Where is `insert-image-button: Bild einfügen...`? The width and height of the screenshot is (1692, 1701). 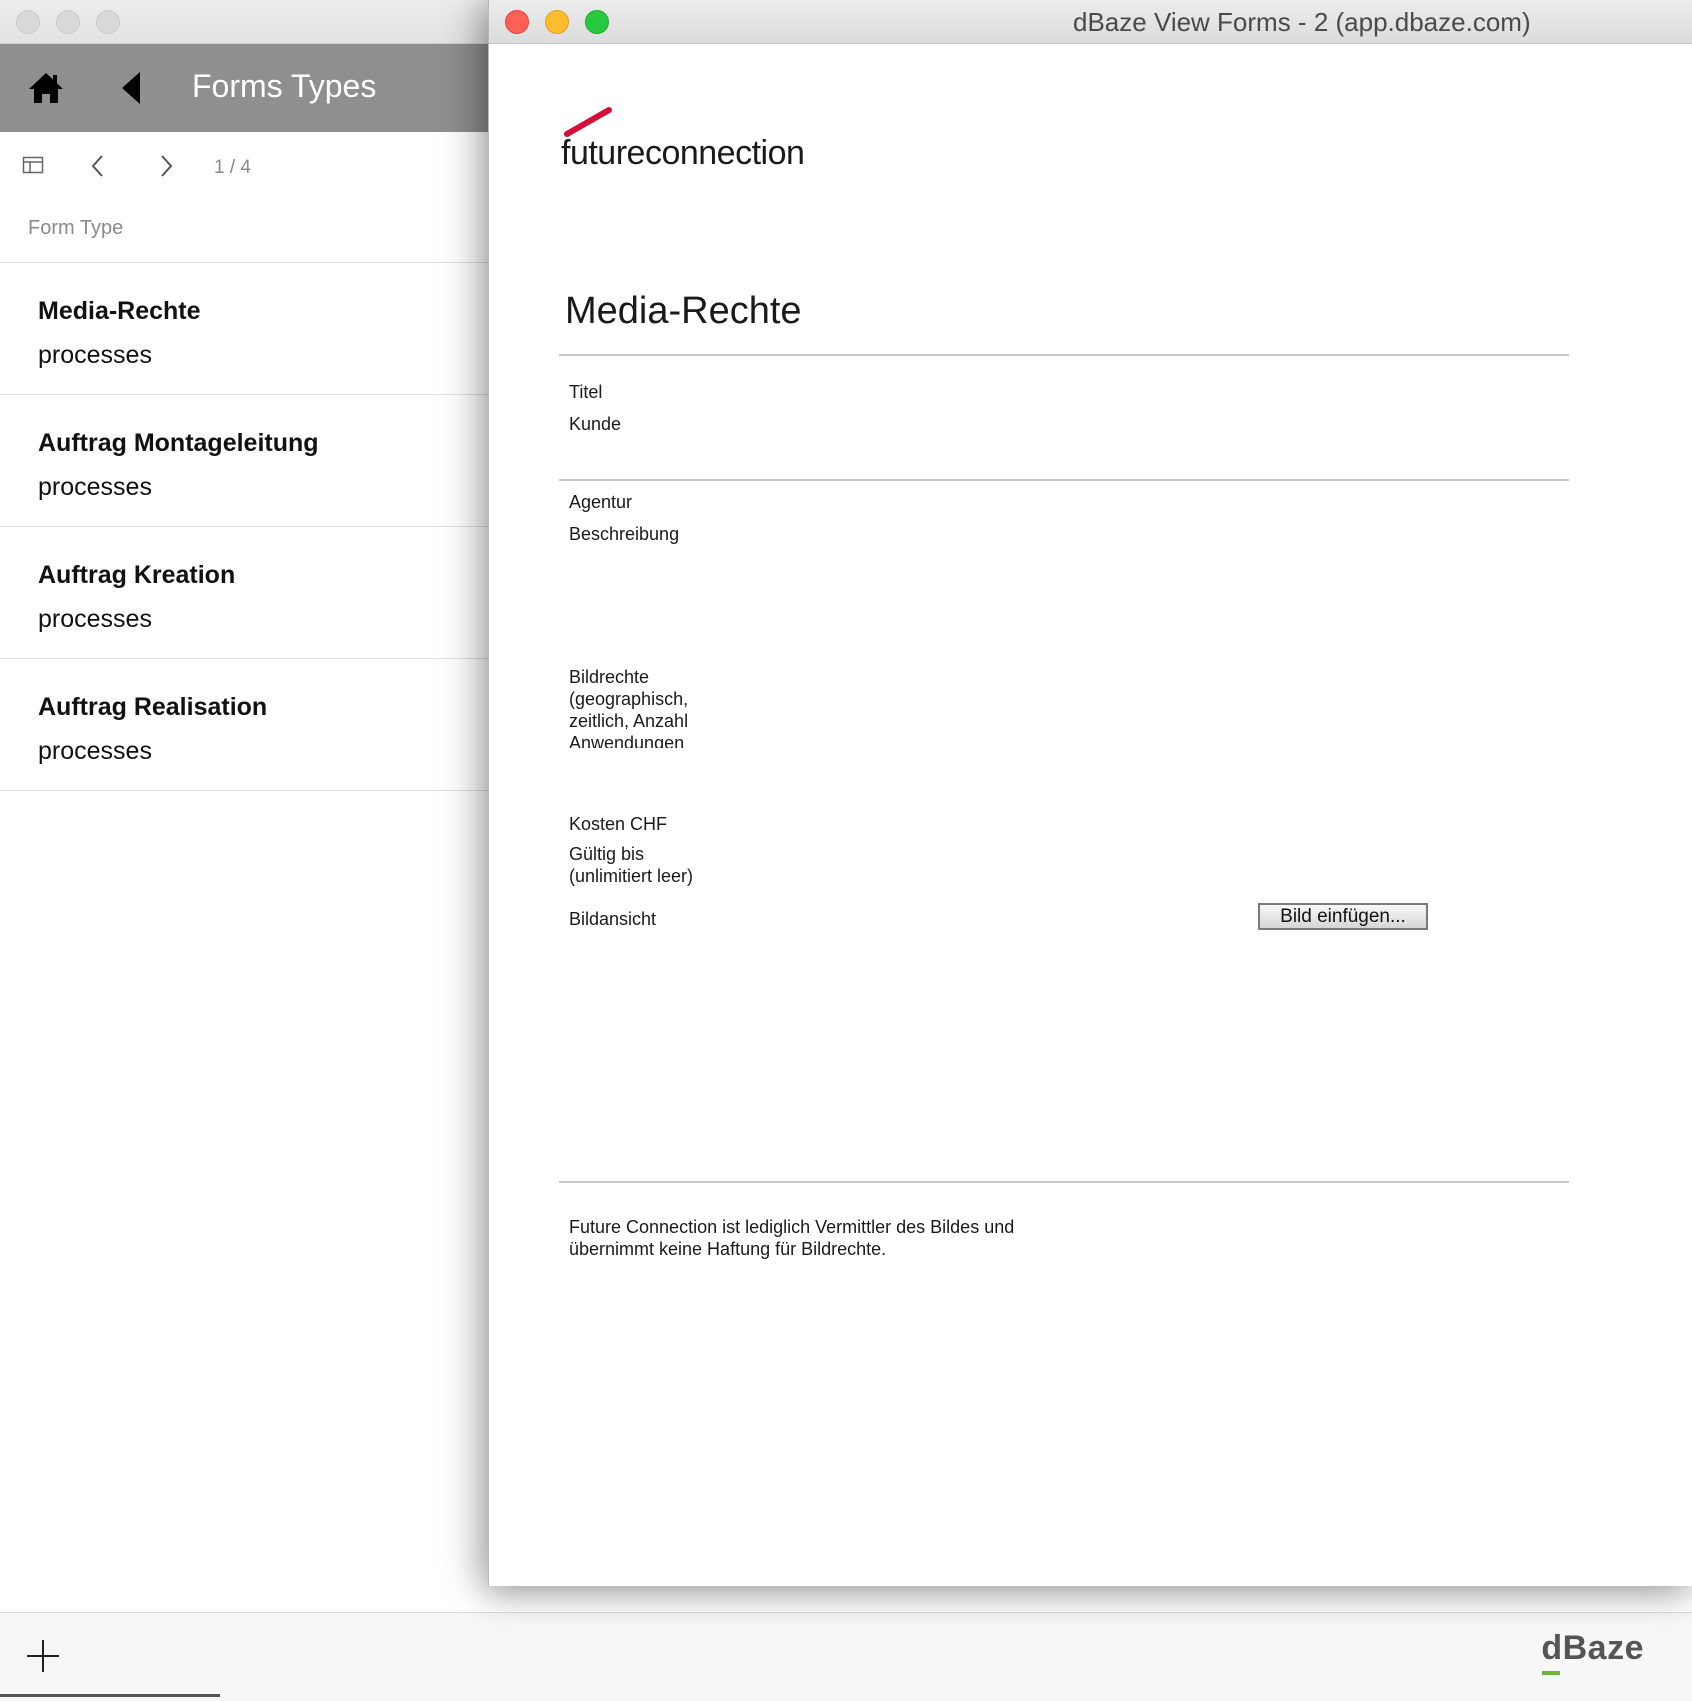 insert-image-button: Bild einfügen... is located at coordinates (1343, 916).